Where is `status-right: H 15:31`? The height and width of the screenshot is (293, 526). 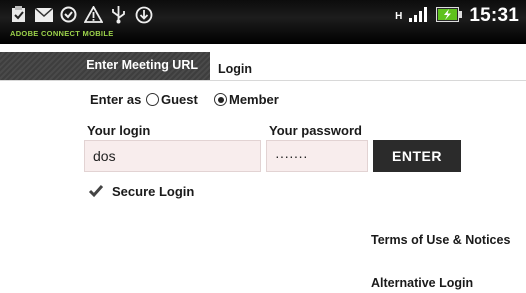
status-right: H 15:31 is located at coordinates (457, 16).